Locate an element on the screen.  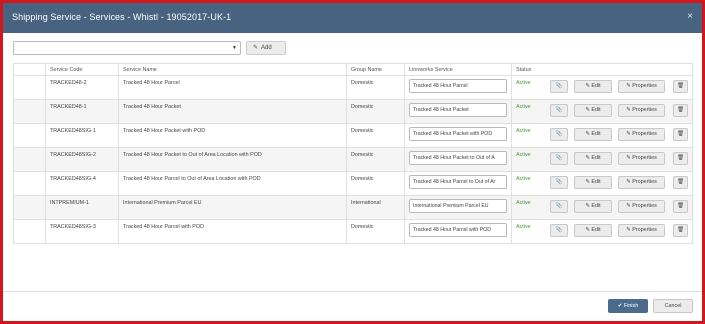
finish-button: ✔ Finish is located at coordinates (628, 306).